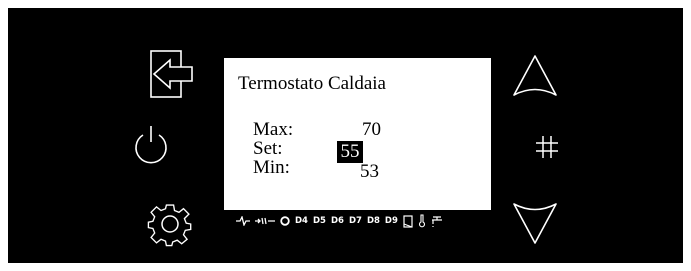 This screenshot has width=691, height=271. What do you see at coordinates (312, 83) in the screenshot?
I see `screen-title: Termostato Caldaia` at bounding box center [312, 83].